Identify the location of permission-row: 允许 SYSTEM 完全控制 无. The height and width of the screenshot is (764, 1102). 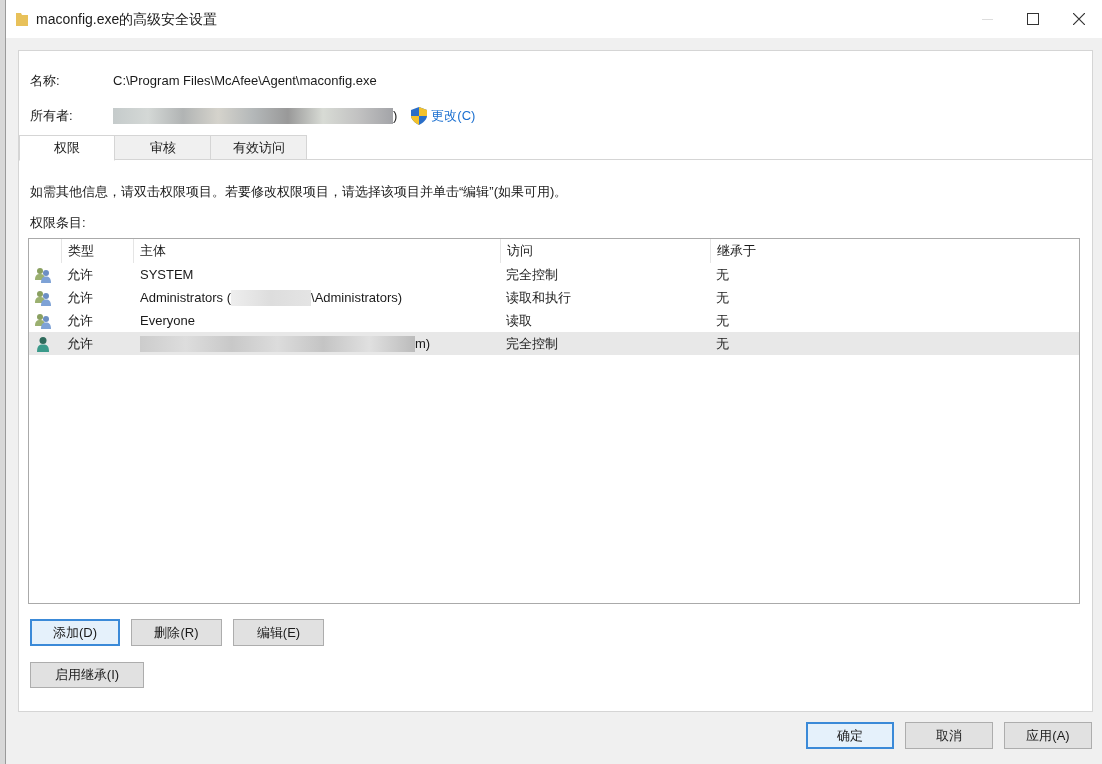
(554, 274).